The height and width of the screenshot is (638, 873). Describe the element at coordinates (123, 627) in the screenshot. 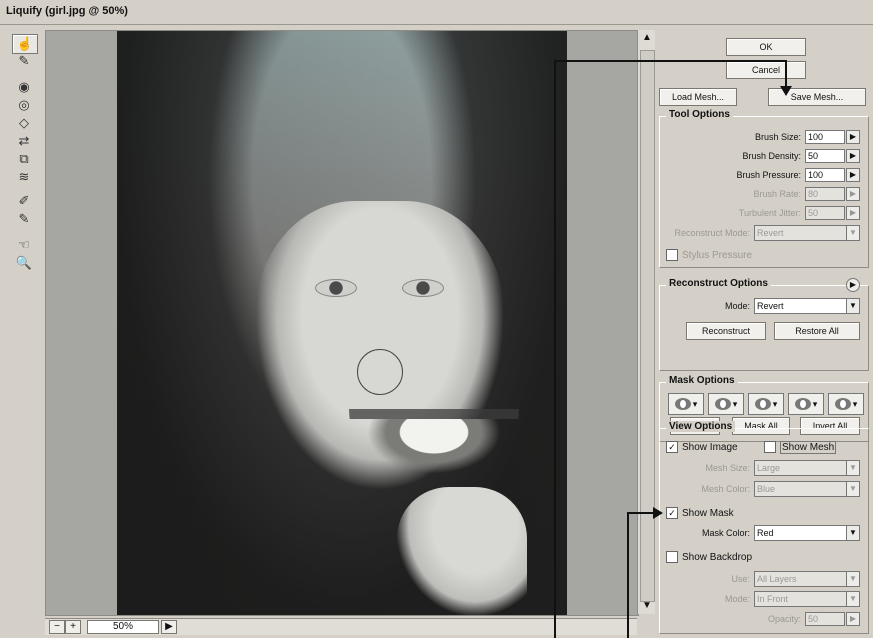

I see `zoom-level: 50%` at that location.